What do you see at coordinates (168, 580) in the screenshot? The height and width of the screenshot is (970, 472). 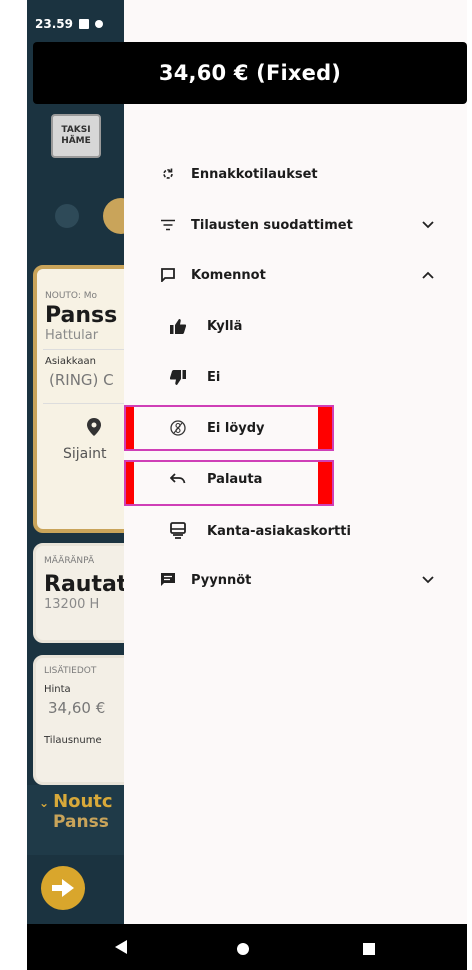 I see `message-icon` at bounding box center [168, 580].